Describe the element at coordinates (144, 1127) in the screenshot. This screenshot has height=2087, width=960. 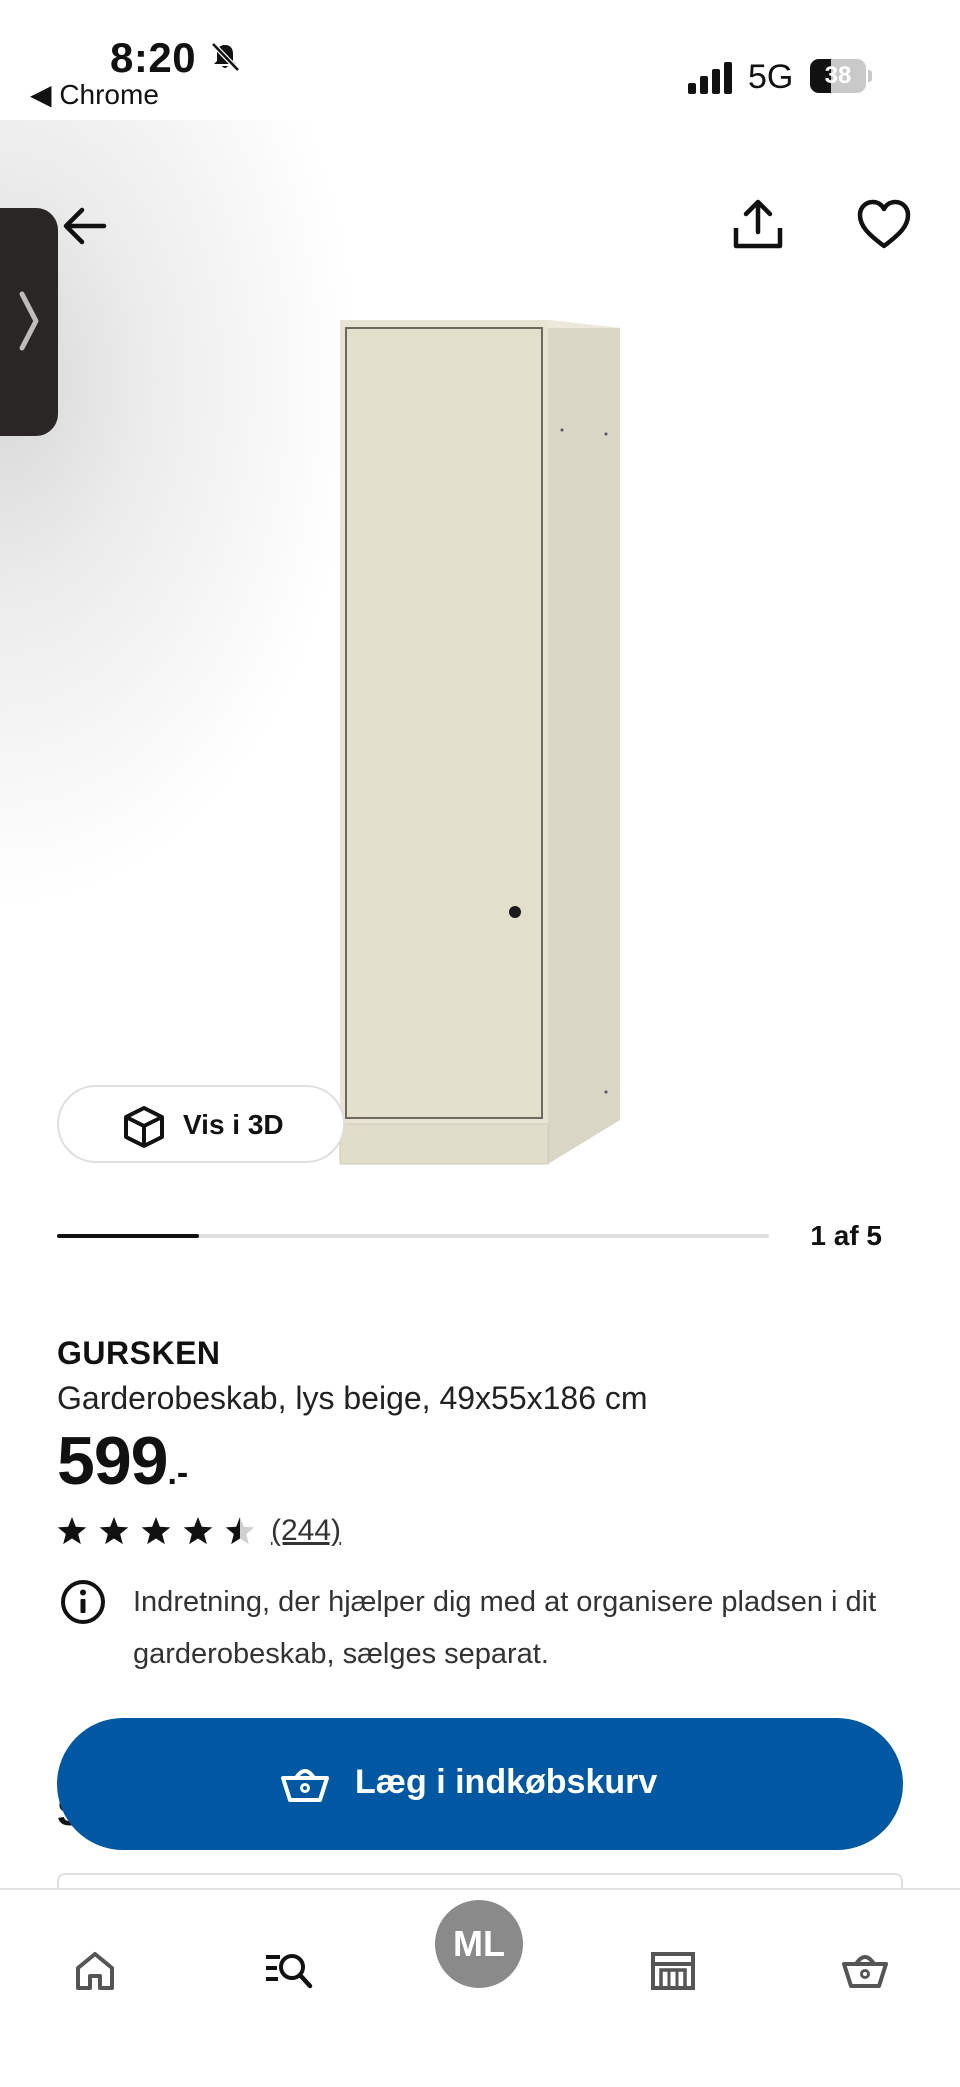
I see `cube-3d-icon` at that location.